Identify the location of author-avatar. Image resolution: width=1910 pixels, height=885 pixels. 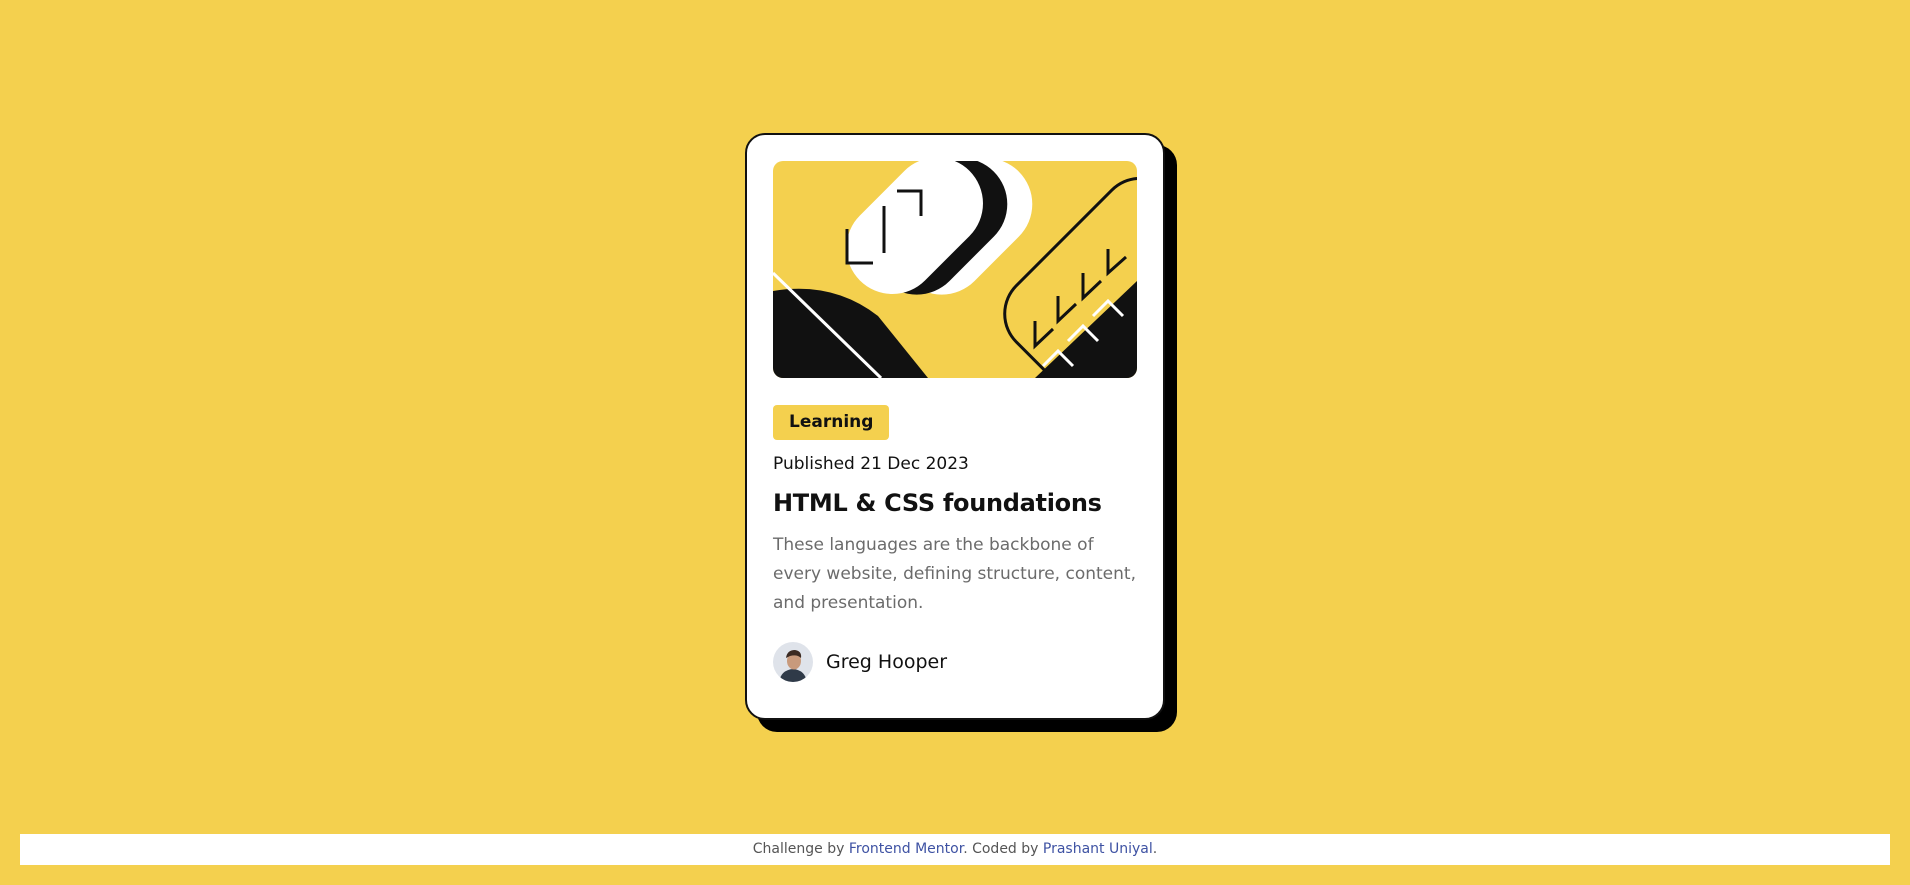
(793, 662).